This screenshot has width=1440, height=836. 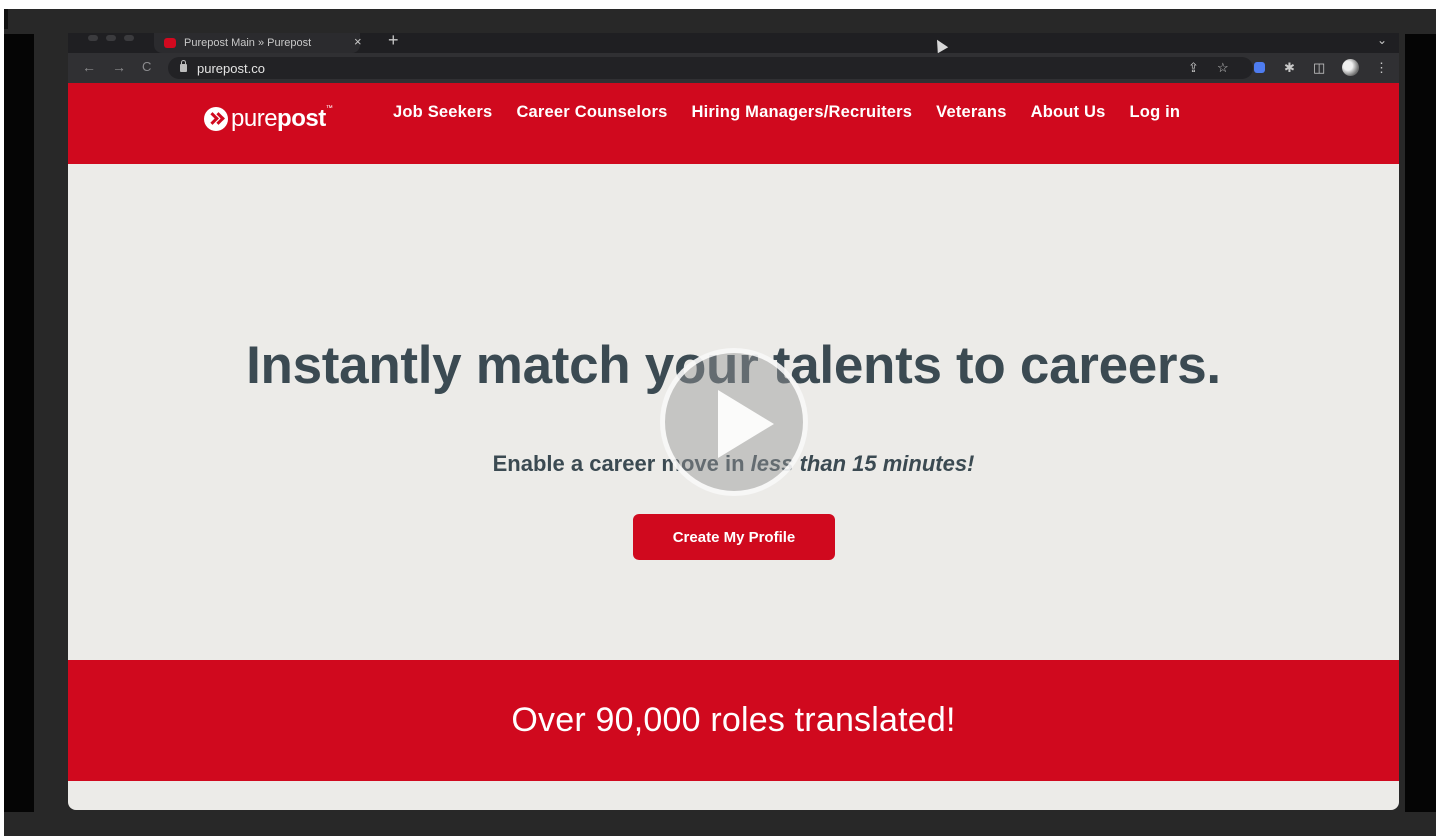 What do you see at coordinates (301, 118) in the screenshot?
I see `logo-bold: post` at bounding box center [301, 118].